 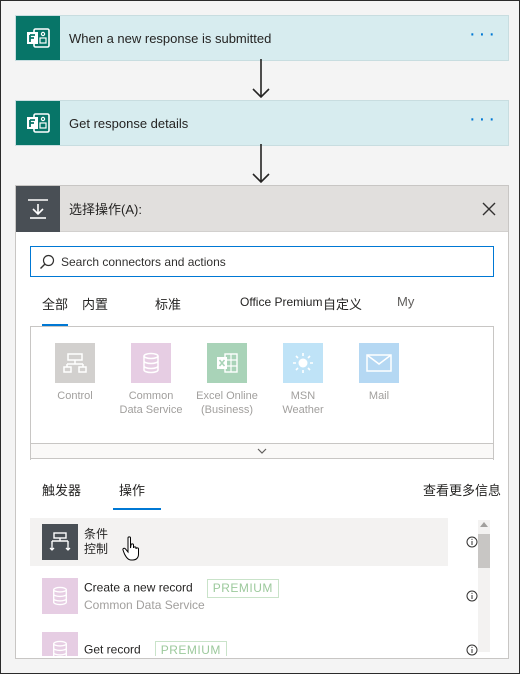 What do you see at coordinates (138, 587) in the screenshot?
I see `action-title: Create a new record` at bounding box center [138, 587].